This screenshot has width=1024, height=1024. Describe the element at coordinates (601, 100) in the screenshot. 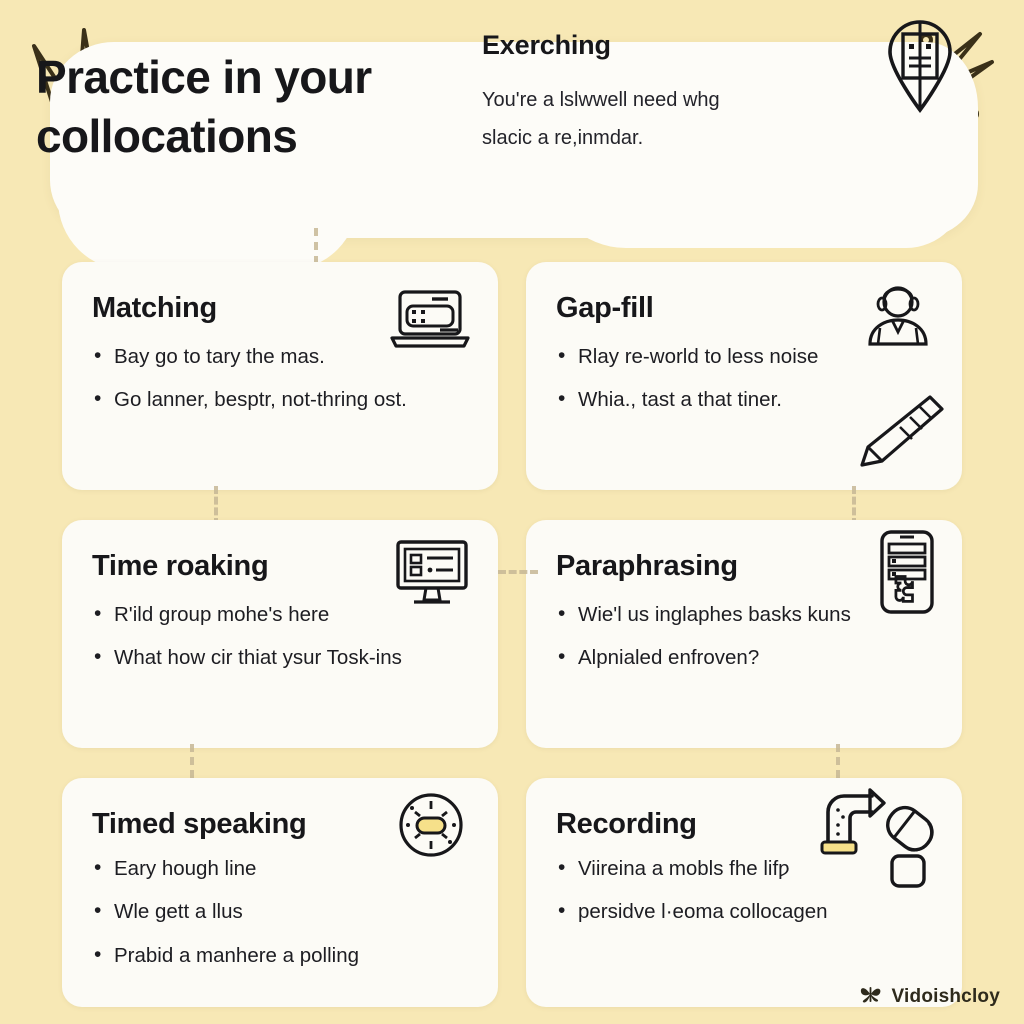

I see `header-section-body-line-1: You're a lslwwell need whg` at that location.